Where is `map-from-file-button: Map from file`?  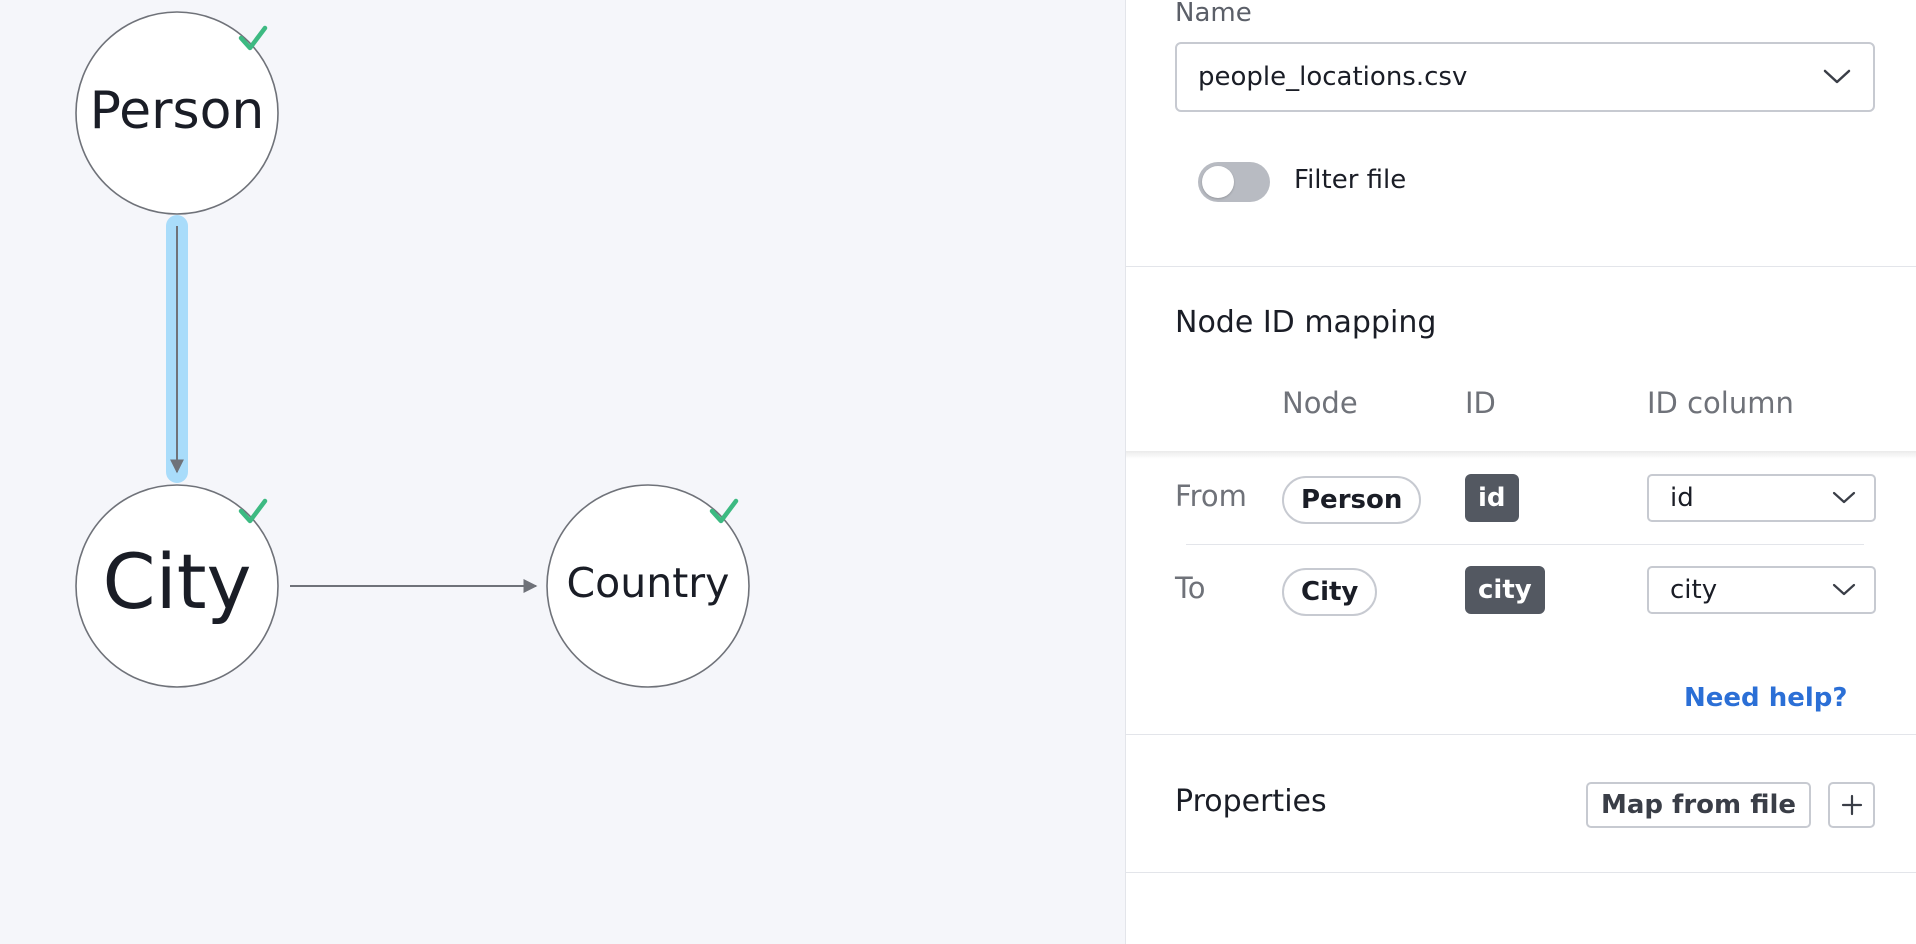 map-from-file-button: Map from file is located at coordinates (1698, 805).